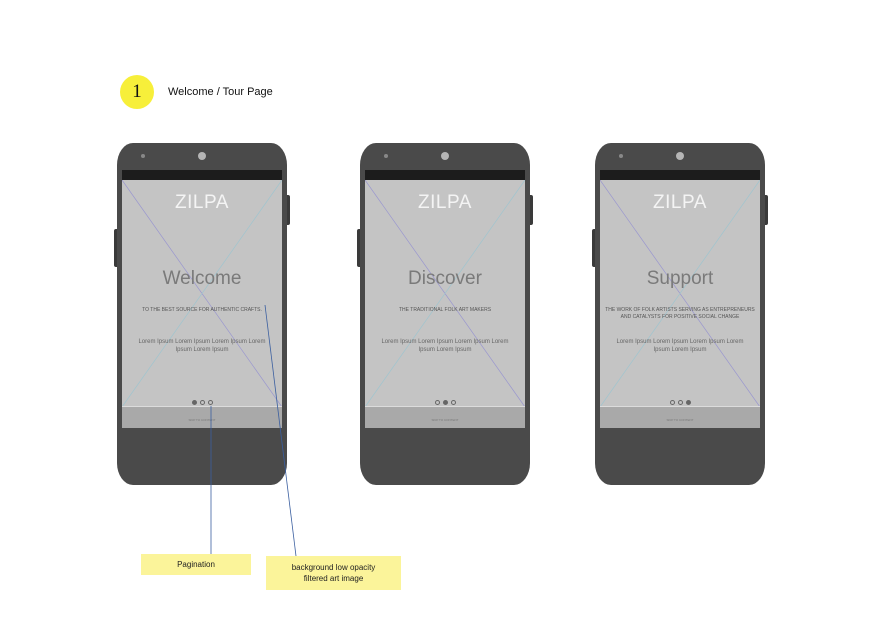 This screenshot has width=872, height=636. I want to click on background-callout-line, so click(280, 430).